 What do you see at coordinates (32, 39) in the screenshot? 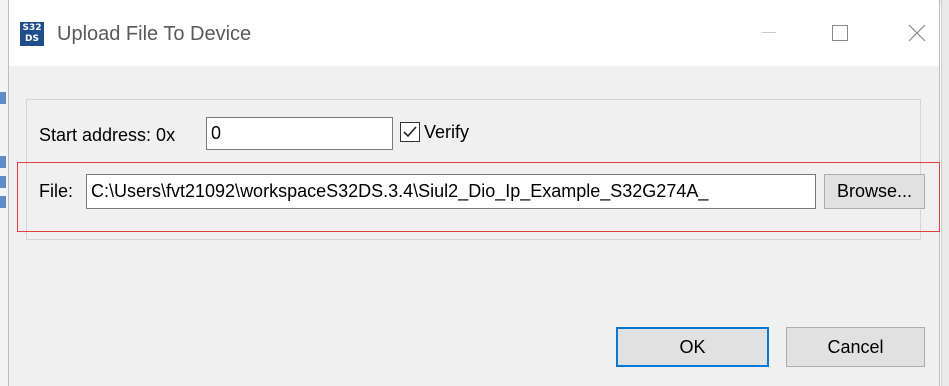
I see `app-logo-text-bottom: DS` at bounding box center [32, 39].